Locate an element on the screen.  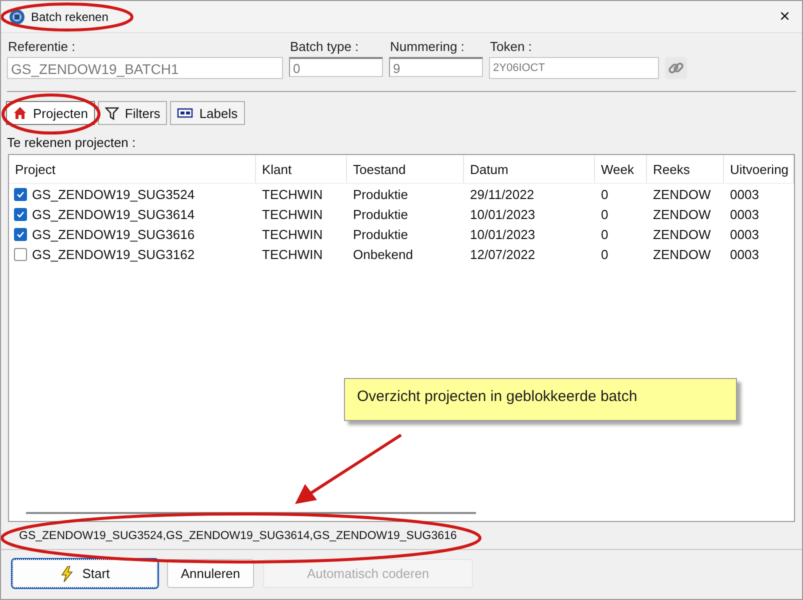
column-header: Week is located at coordinates (621, 169).